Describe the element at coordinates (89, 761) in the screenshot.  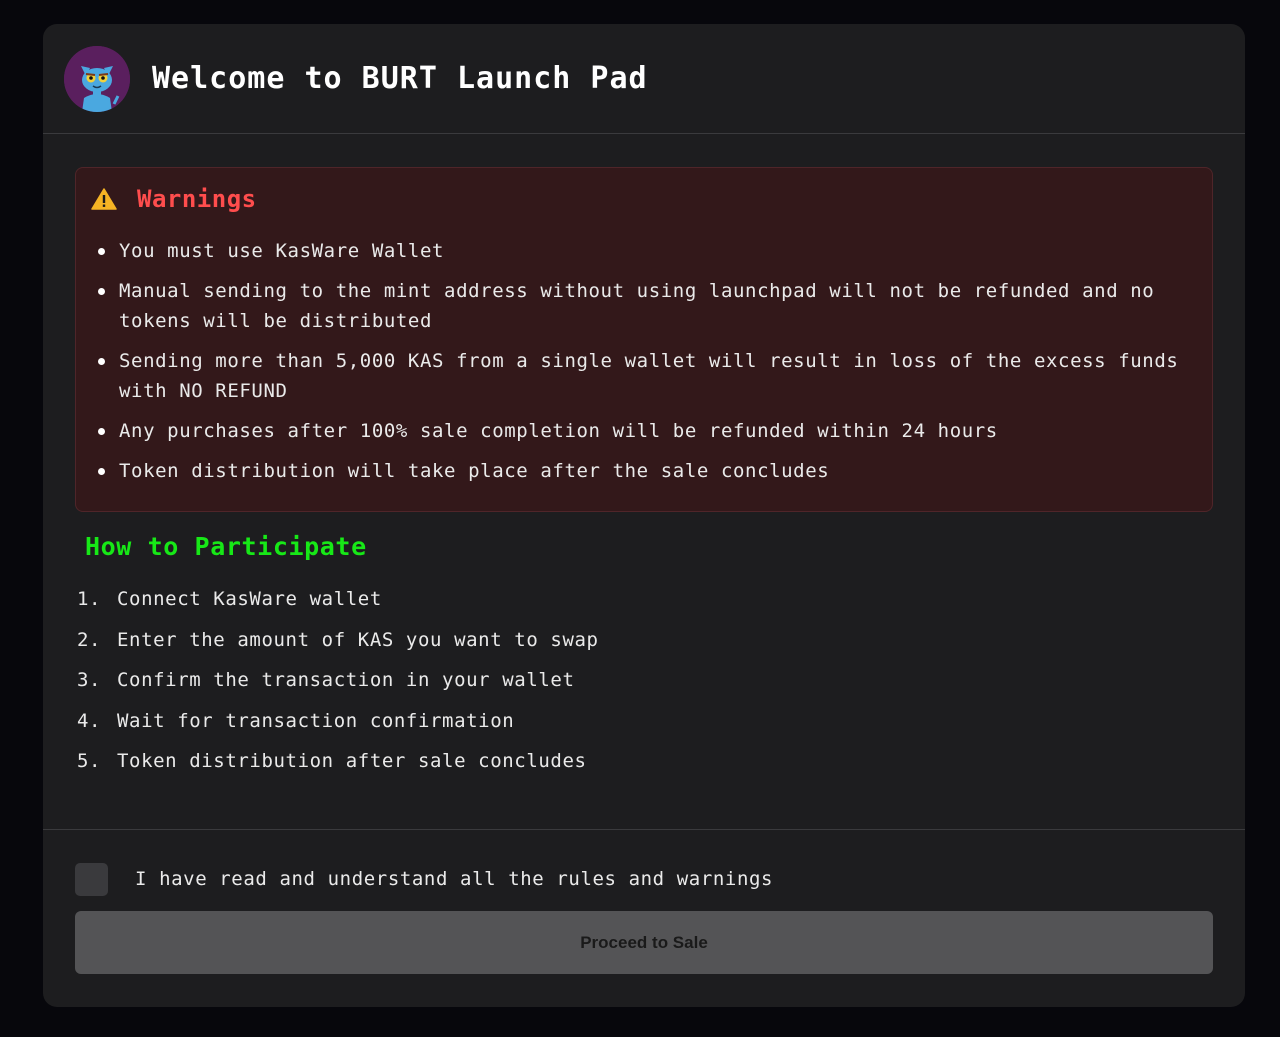
I see `step-number: 5.` at that location.